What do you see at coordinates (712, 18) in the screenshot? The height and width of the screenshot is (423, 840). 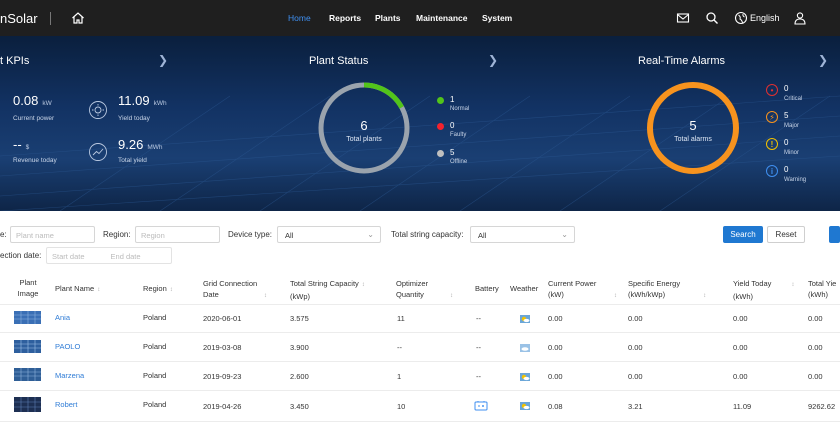 I see `search-icon` at bounding box center [712, 18].